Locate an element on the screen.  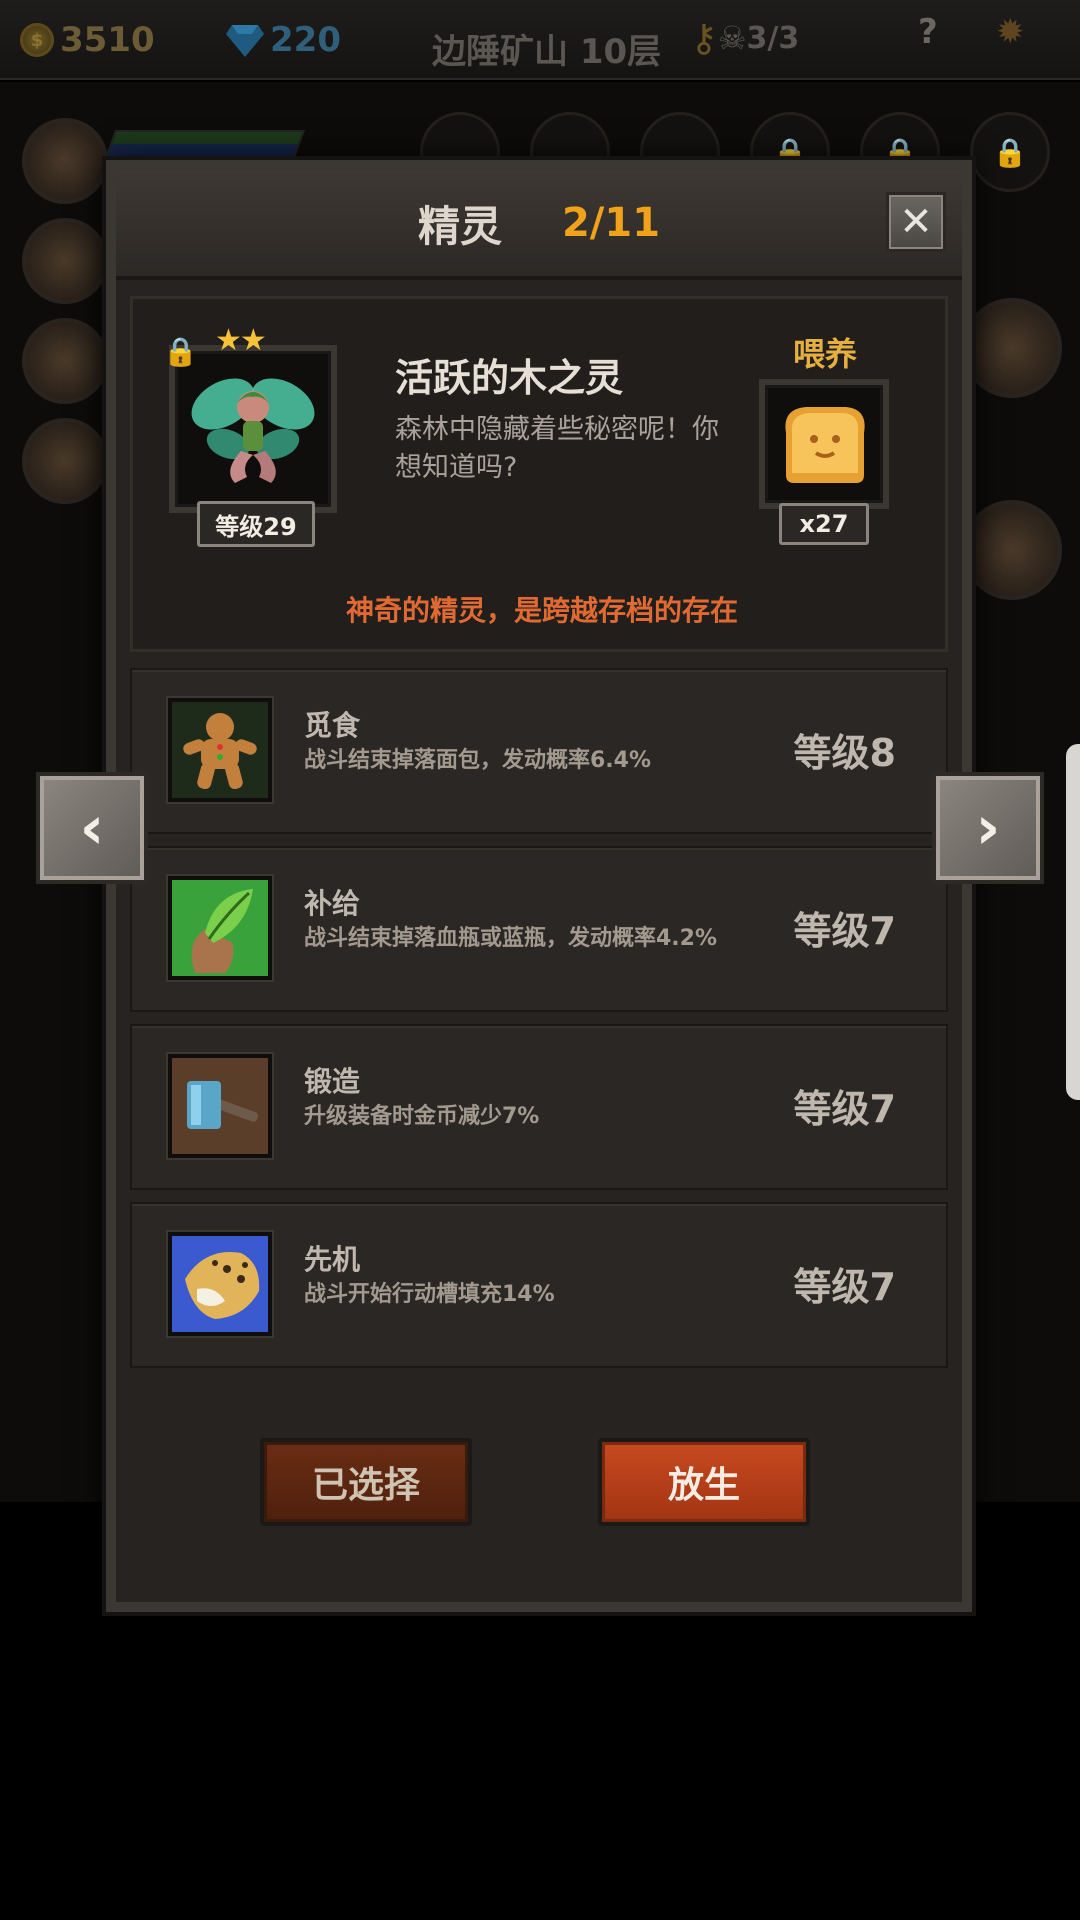
skill-description: 升级装备时金币减少7% is located at coordinates (422, 1116).